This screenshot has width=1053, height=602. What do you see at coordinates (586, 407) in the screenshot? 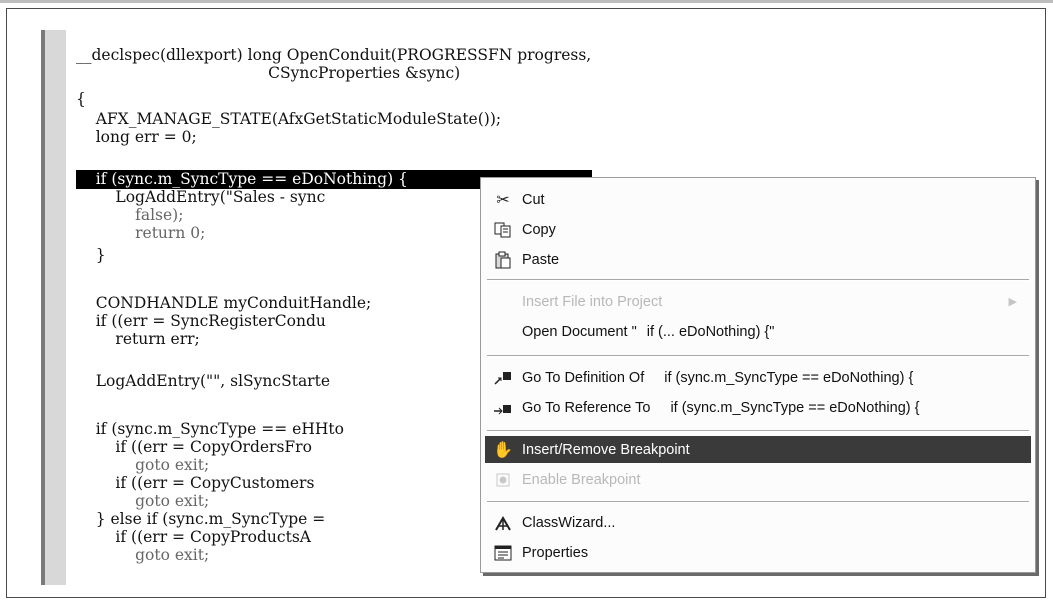
I see `menu-item-label: Go To Reference To` at bounding box center [586, 407].